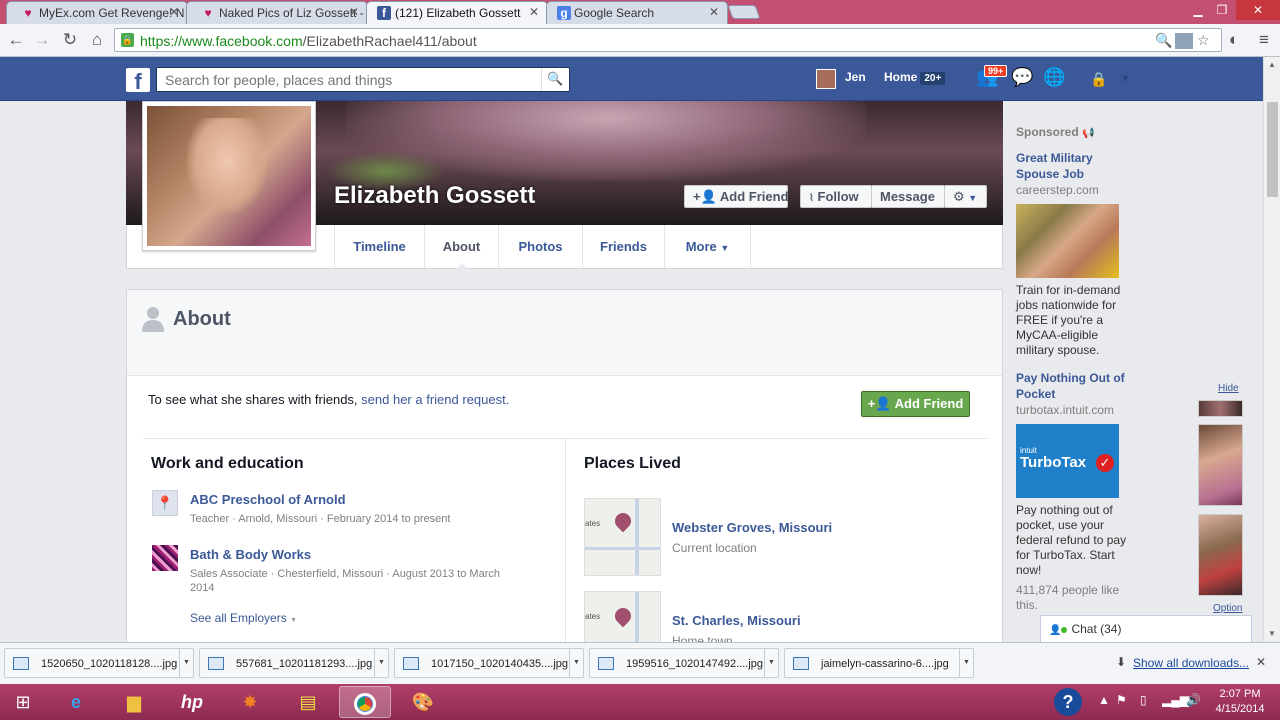  Describe the element at coordinates (250, 554) in the screenshot. I see `employer-name: Bath & Body Works` at that location.